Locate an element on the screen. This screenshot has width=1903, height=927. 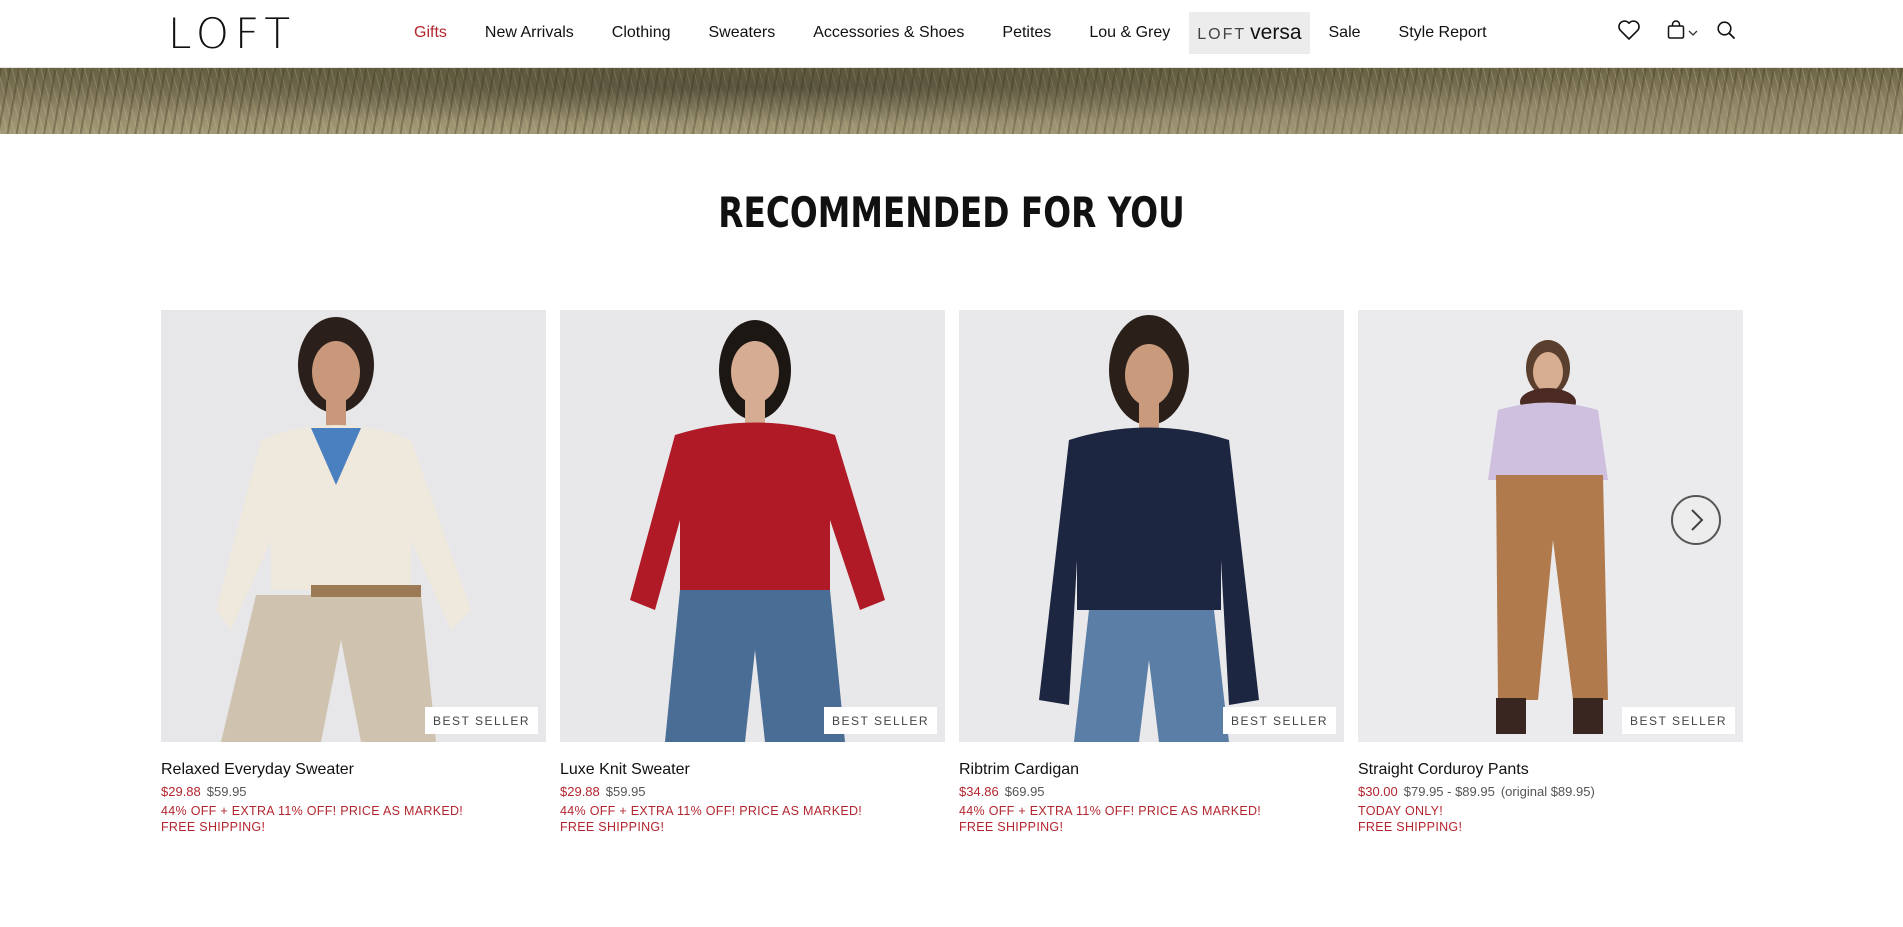
nav-item-sale: Sale is located at coordinates (1345, 33).